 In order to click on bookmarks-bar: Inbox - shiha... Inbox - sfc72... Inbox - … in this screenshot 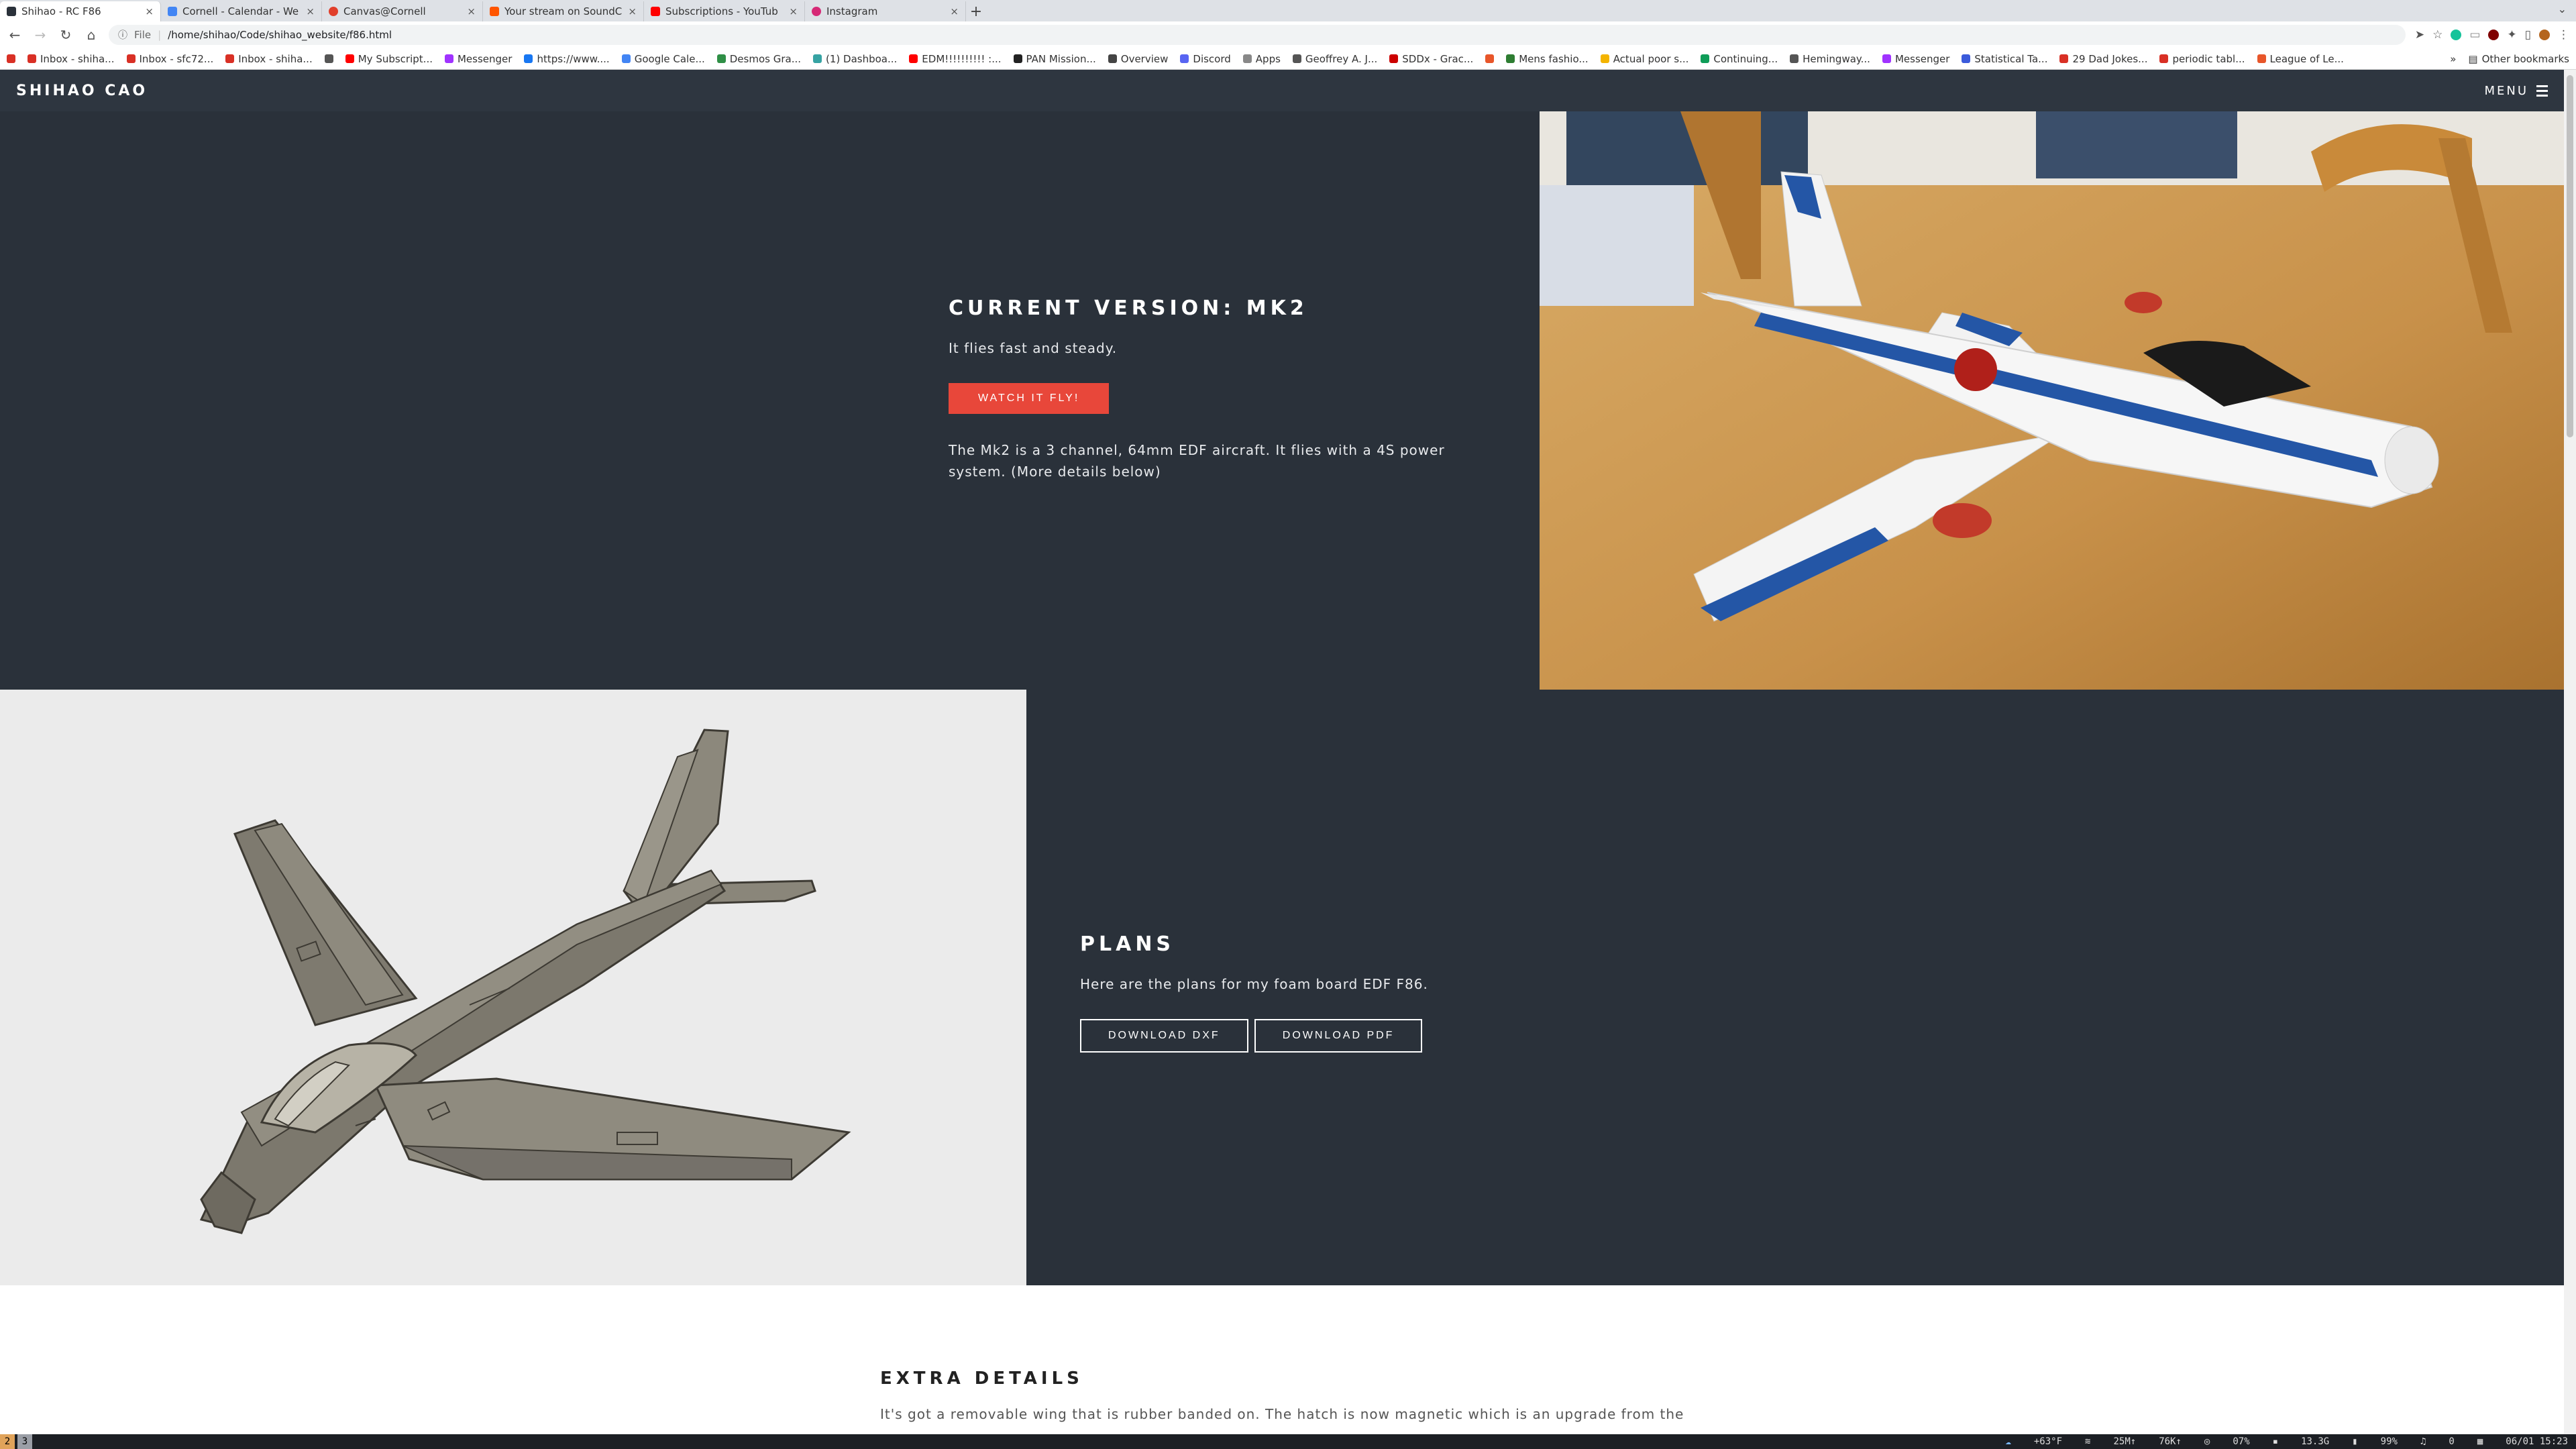, I will do `click(1288, 59)`.